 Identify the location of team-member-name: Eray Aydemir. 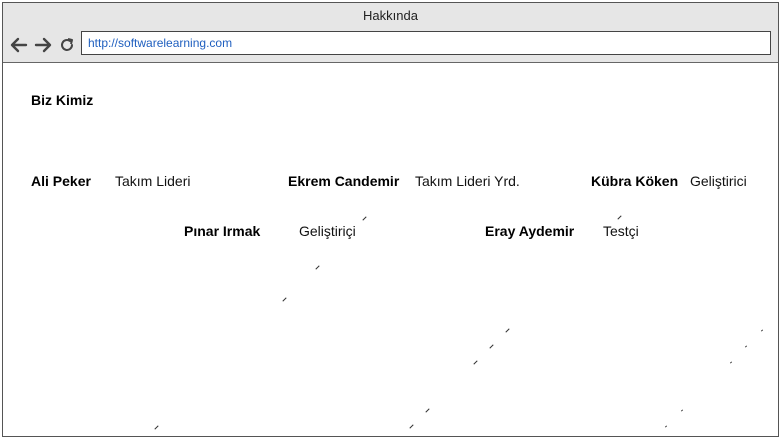
(530, 231).